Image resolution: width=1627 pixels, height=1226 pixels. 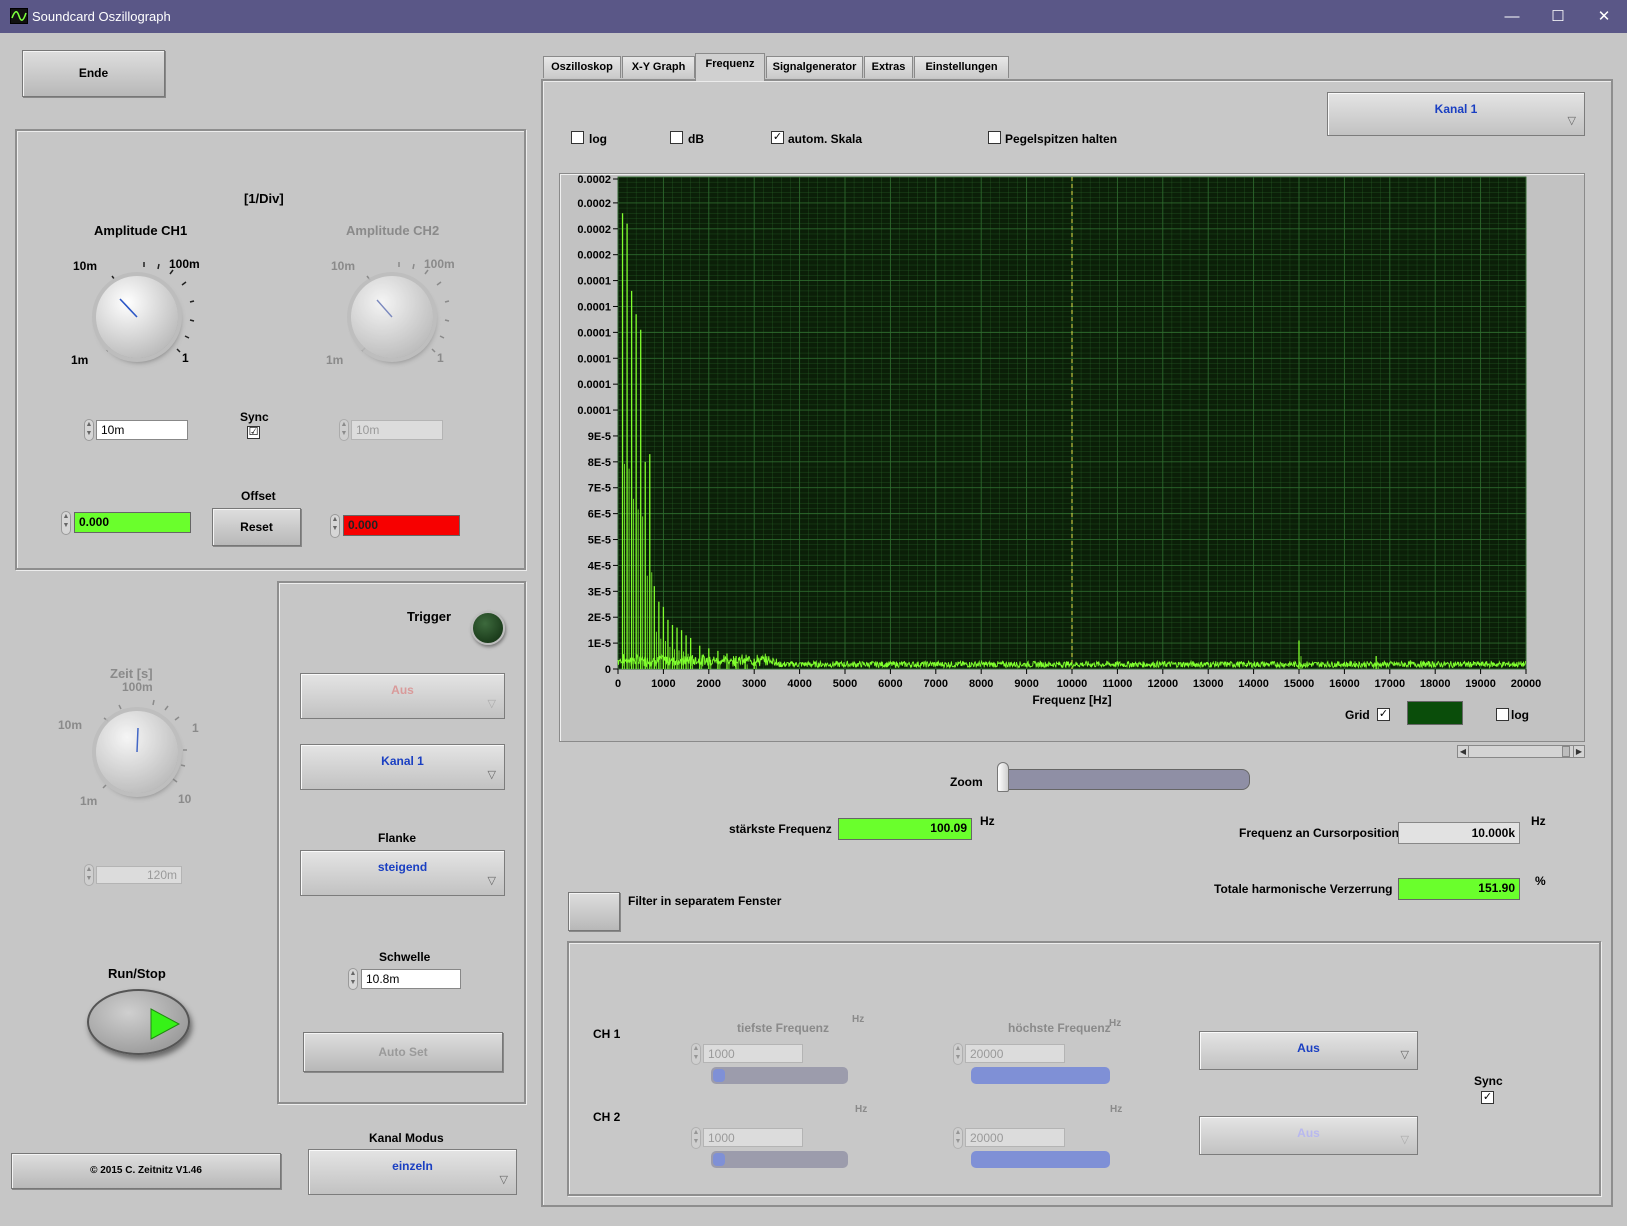 I want to click on amp-ch2-label: Amplitude CH2, so click(x=393, y=230).